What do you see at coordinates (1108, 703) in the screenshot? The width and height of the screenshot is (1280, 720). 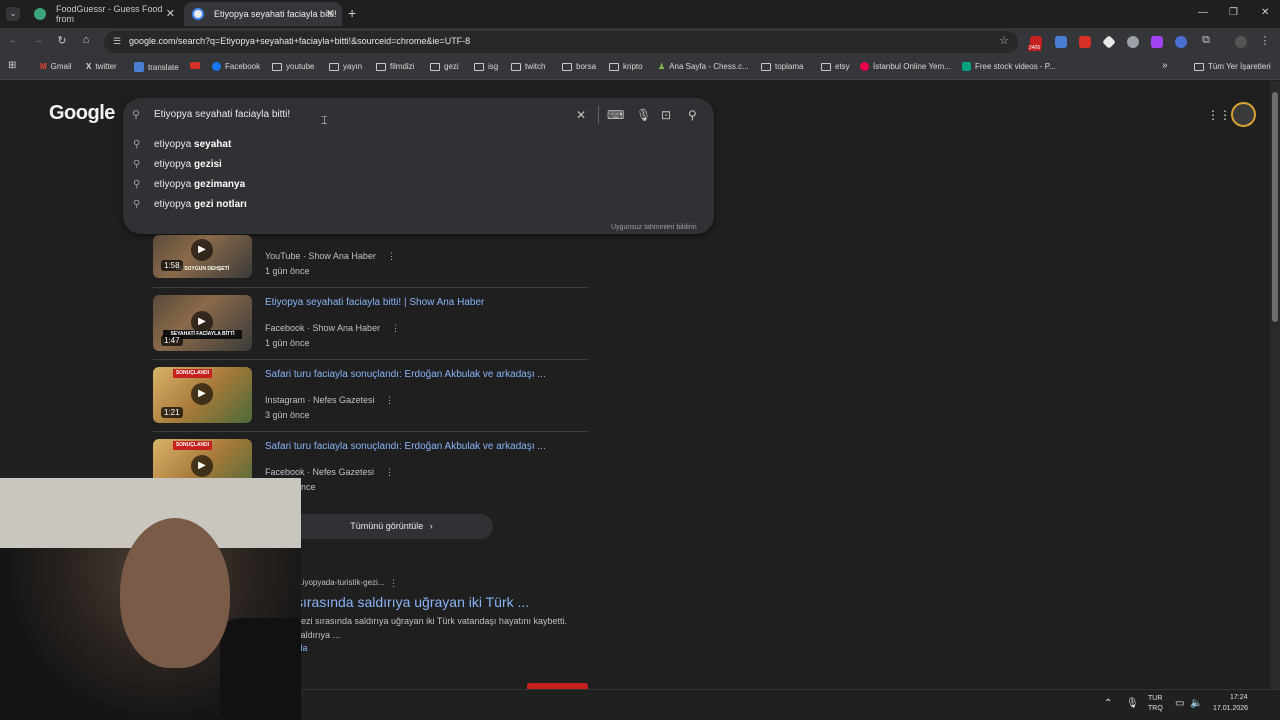 I see `tray-overflow-icon: ⌃` at bounding box center [1108, 703].